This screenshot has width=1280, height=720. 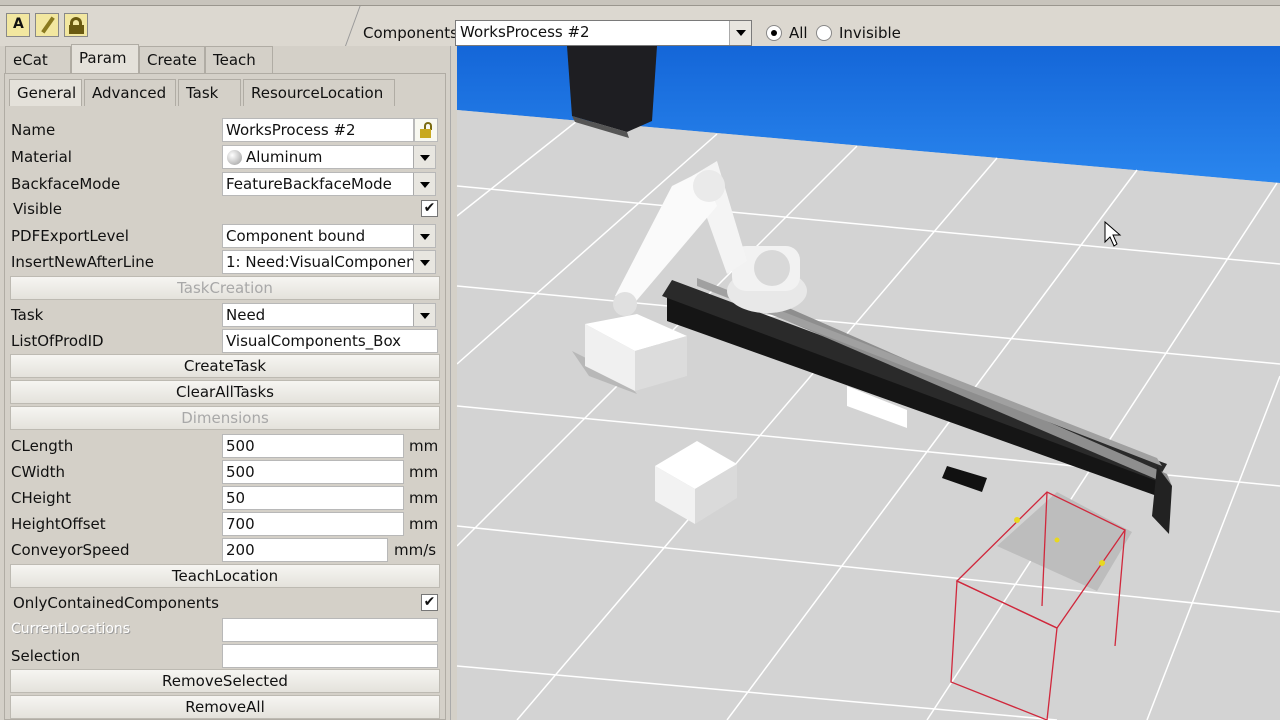 I want to click on material-select: Aluminum, so click(x=329, y=157).